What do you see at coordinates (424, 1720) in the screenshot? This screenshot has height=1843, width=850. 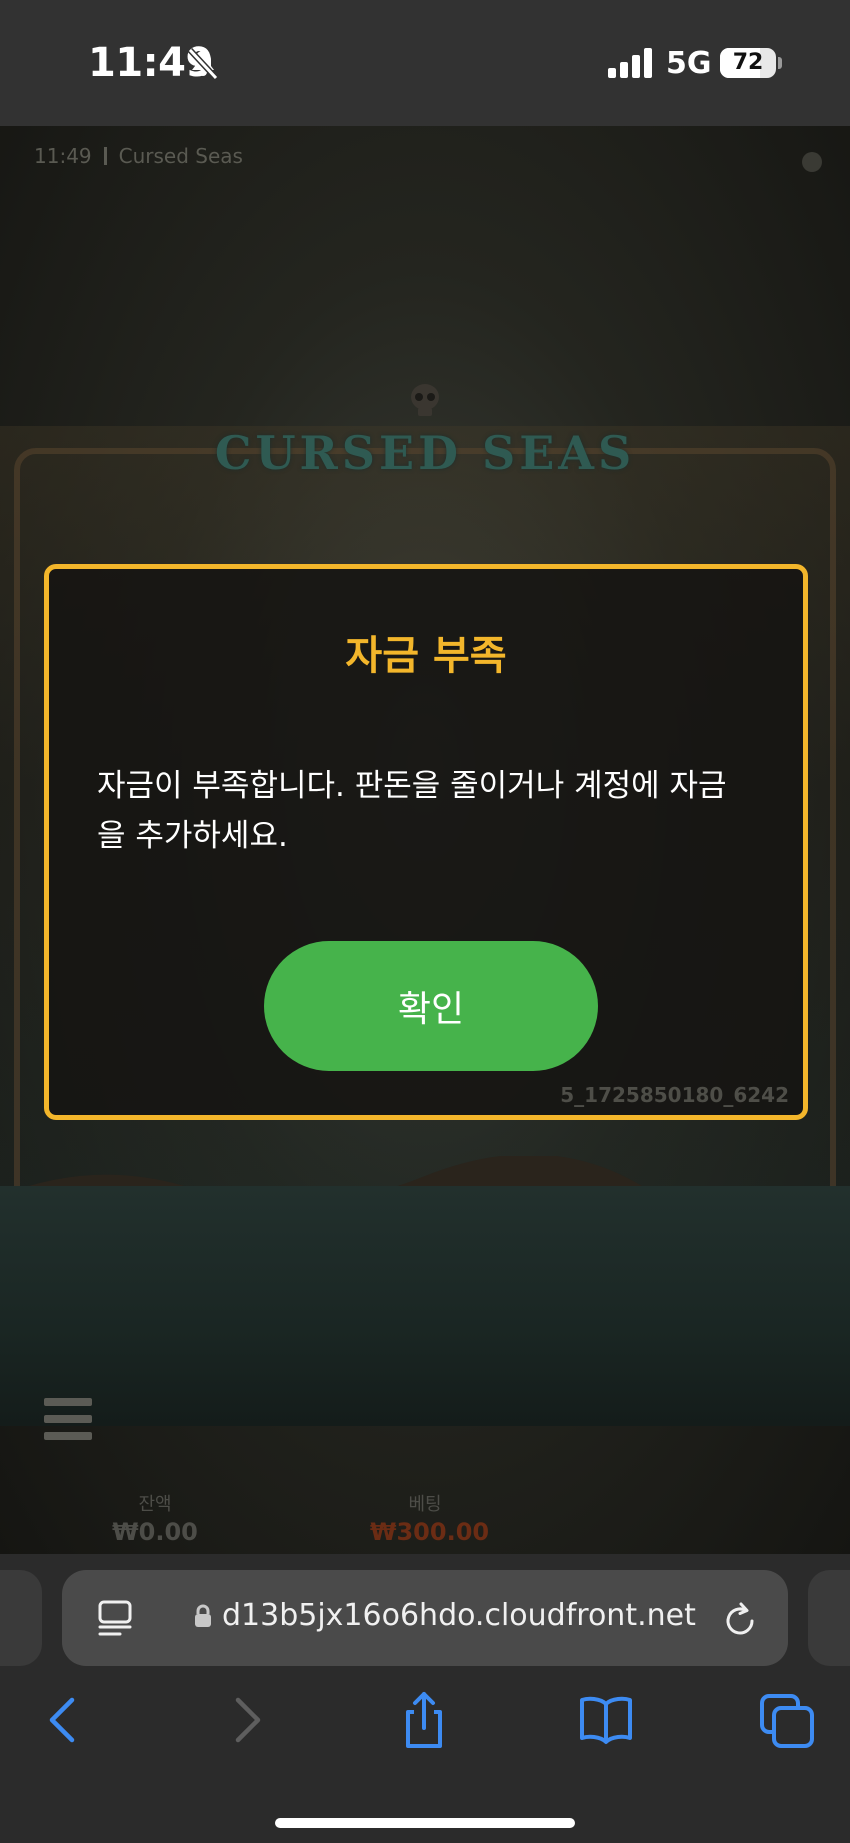 I see `share-icon` at bounding box center [424, 1720].